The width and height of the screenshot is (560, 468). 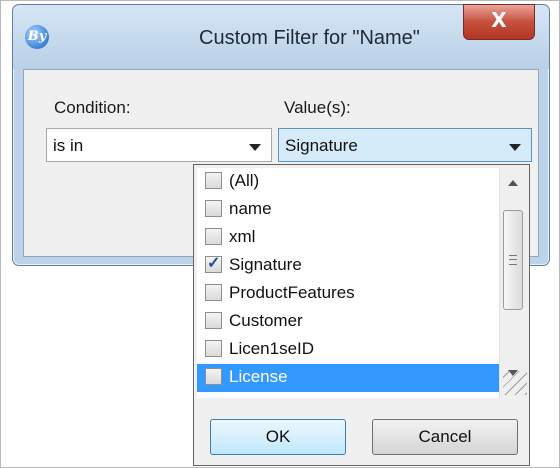 What do you see at coordinates (348, 266) in the screenshot?
I see `list-item: ✓ Signature` at bounding box center [348, 266].